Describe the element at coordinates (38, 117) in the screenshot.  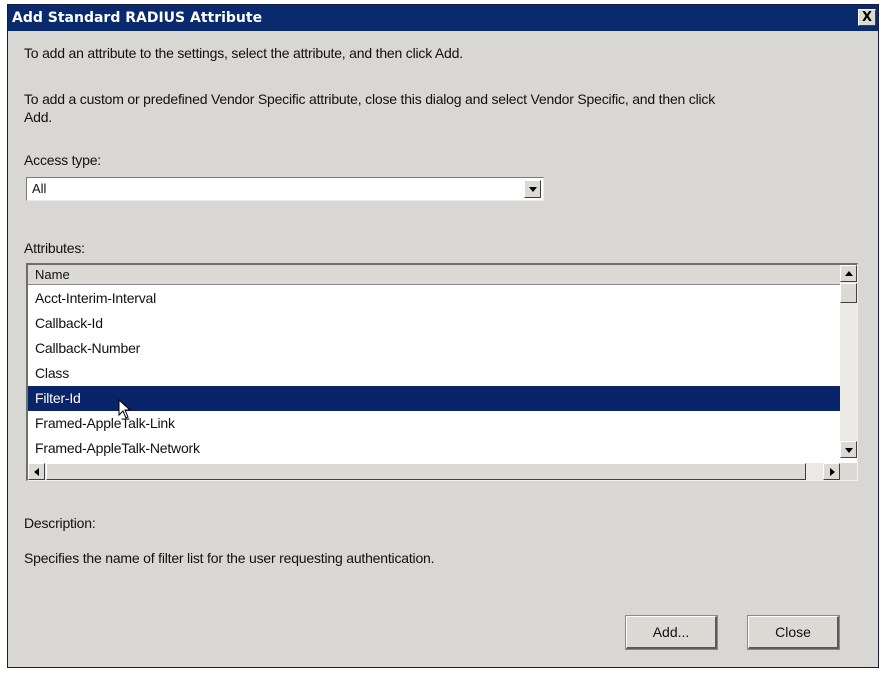
I see `instruction-line-2-cont: Add.` at that location.